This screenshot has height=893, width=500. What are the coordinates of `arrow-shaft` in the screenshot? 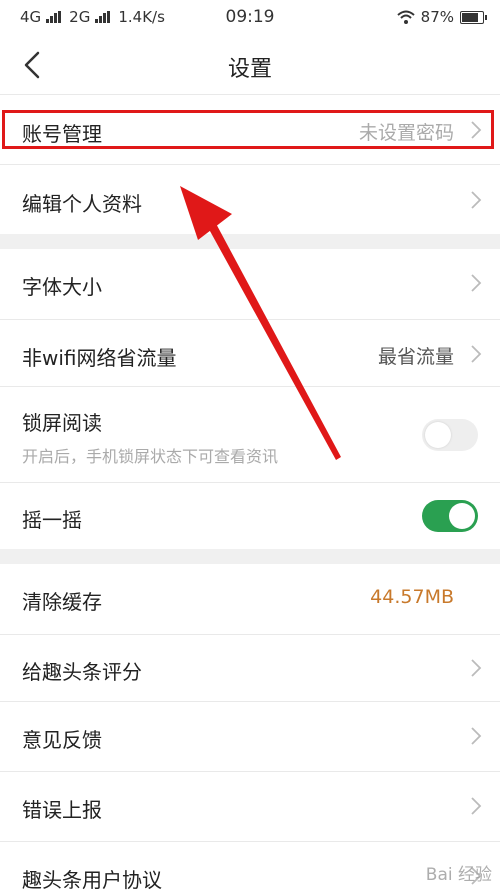 It's located at (273, 339).